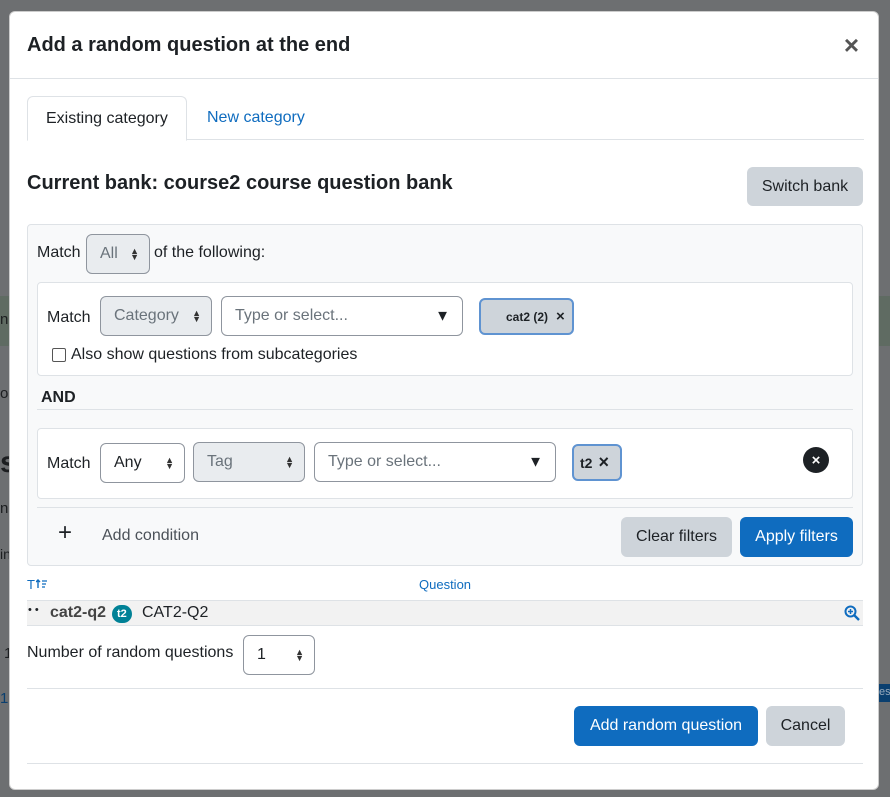 The image size is (890, 797). I want to click on tab-new-category: New category, so click(256, 118).